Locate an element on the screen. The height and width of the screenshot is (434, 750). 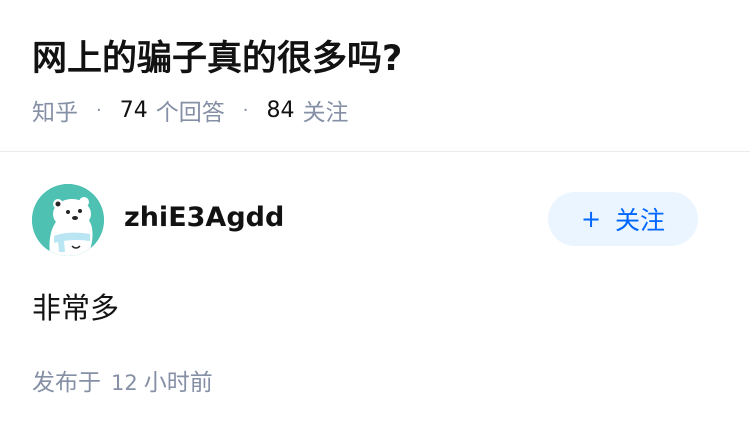
question-meta: 知乎 · 74 个回答 · 84 关注 is located at coordinates (190, 110).